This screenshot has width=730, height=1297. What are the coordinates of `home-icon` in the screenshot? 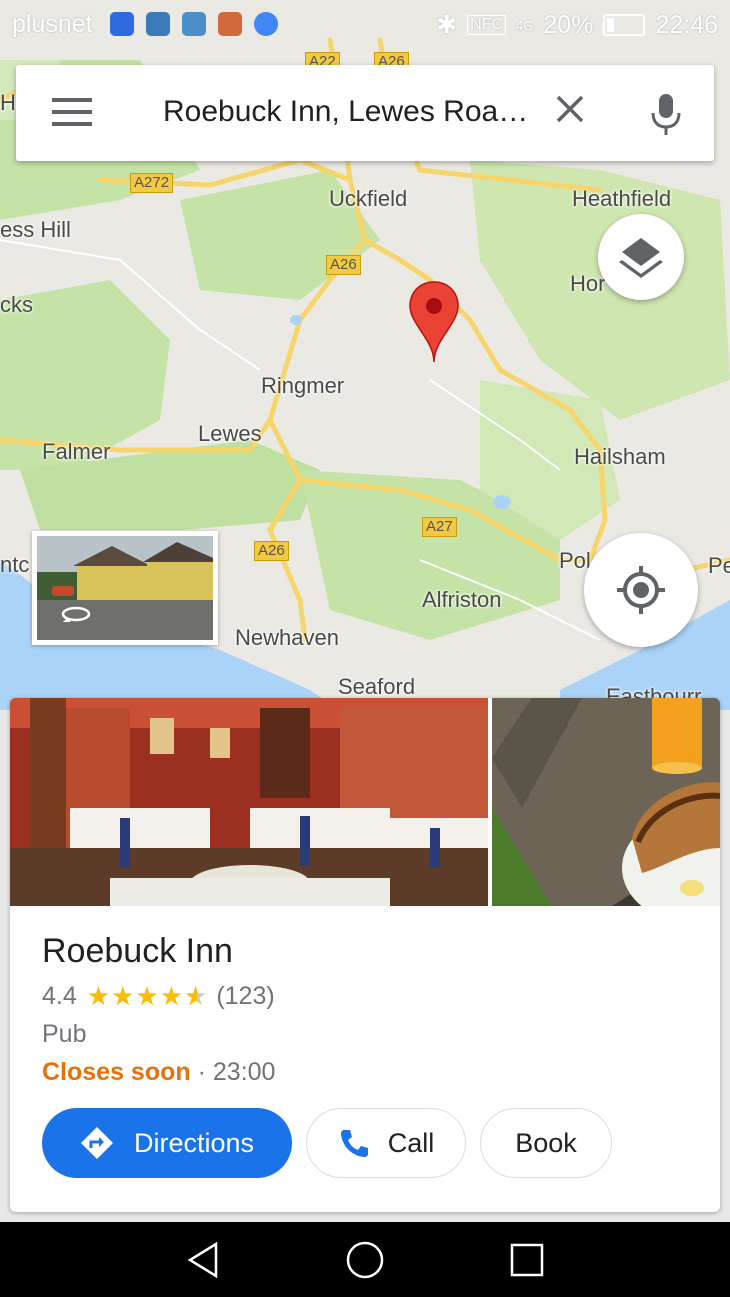 It's located at (365, 1260).